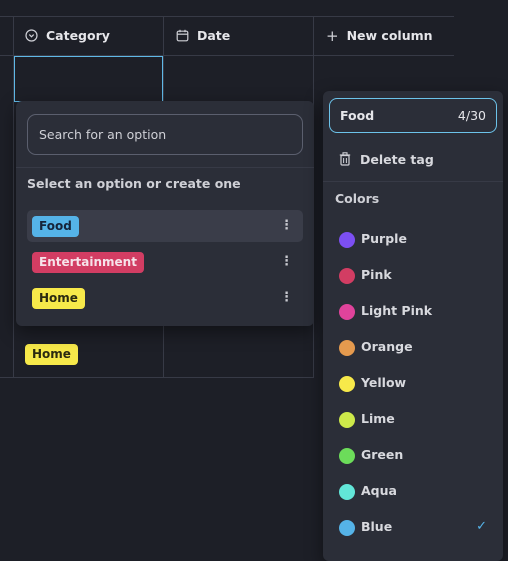 The width and height of the screenshot is (508, 561). Describe the element at coordinates (165, 262) in the screenshot. I see `option-item-entertainment: Entertainment ⋮` at that location.